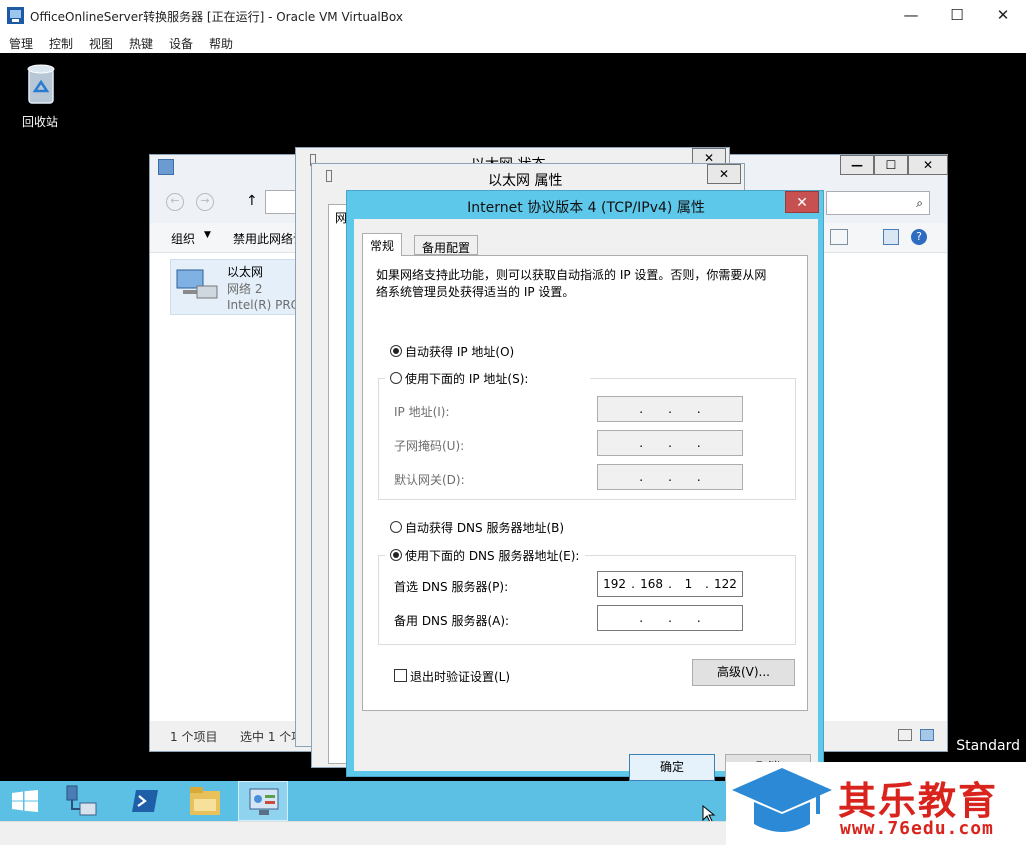 The width and height of the screenshot is (1026, 845). I want to click on recycle-bin-label: 回收站, so click(39, 122).